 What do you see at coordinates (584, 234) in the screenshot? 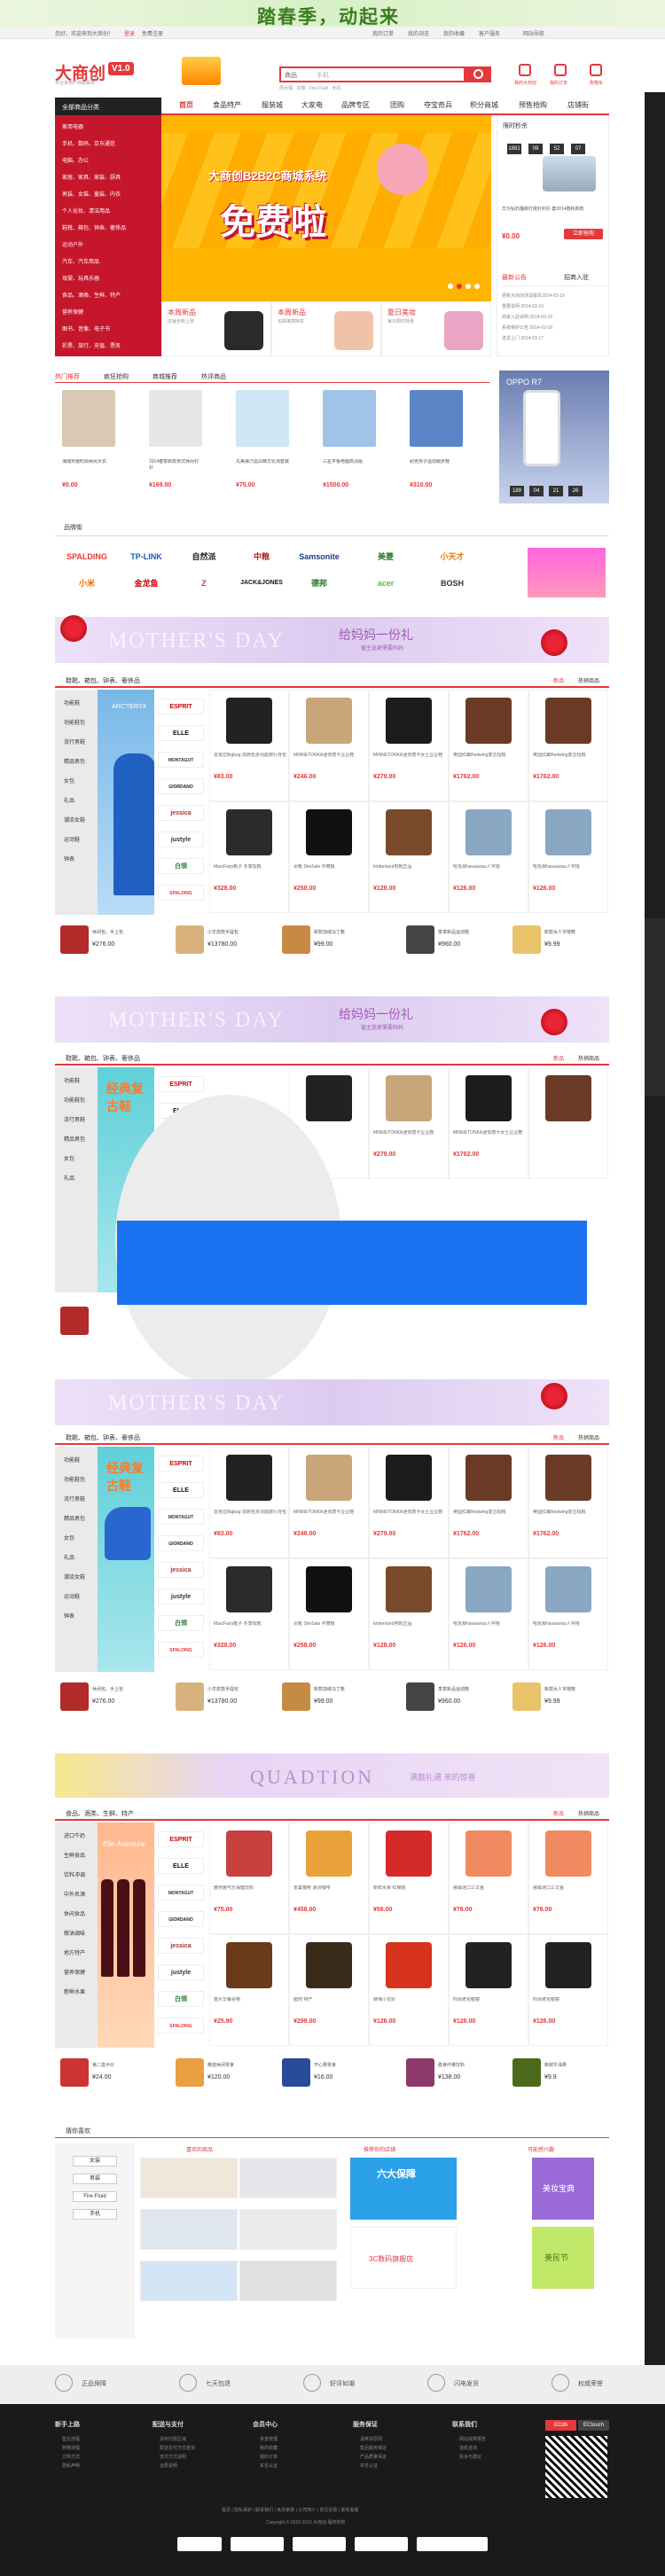
I see `flash-buy-button: 立即抢购` at bounding box center [584, 234].